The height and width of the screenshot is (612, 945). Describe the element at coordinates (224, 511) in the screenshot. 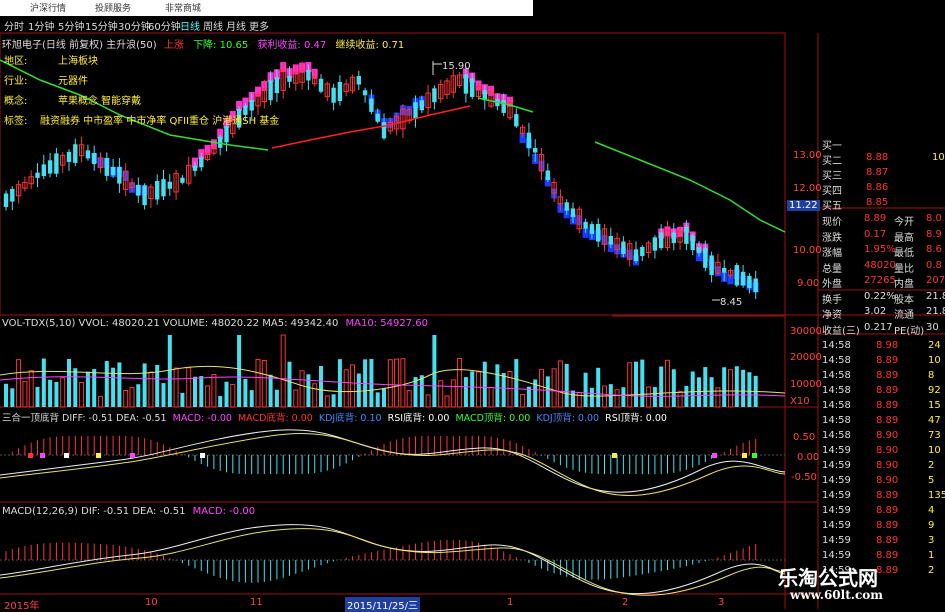

I see `macd-header-macd: MACD: -0.00` at that location.